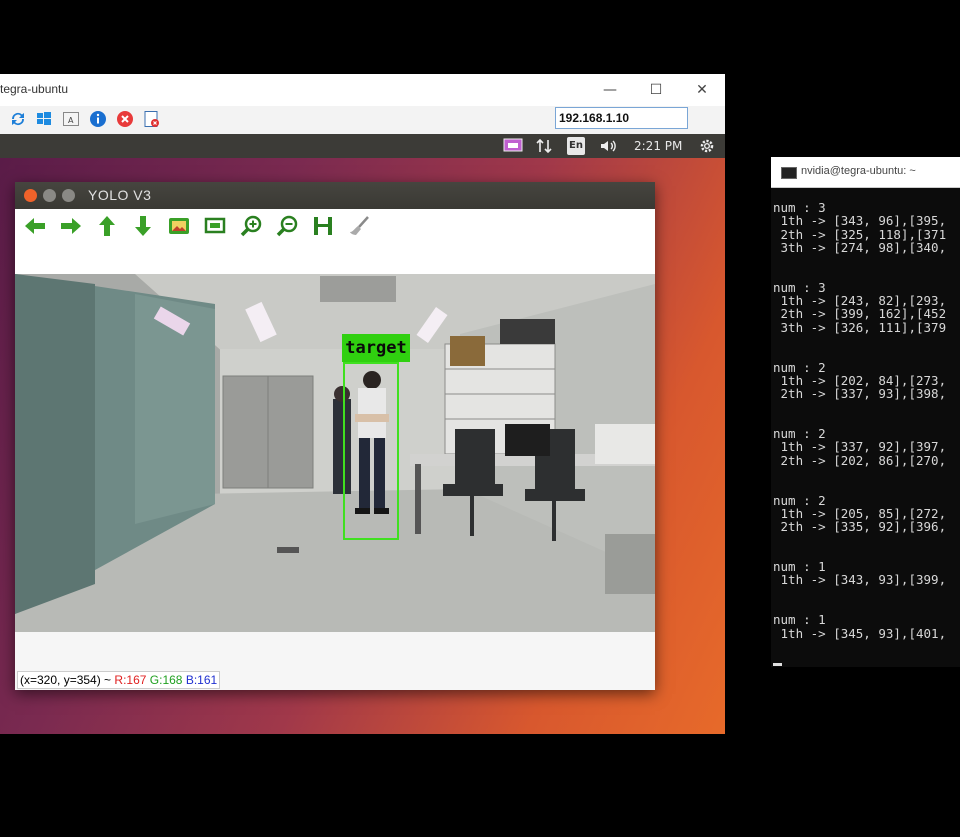  What do you see at coordinates (18, 119) in the screenshot?
I see `refresh-icon` at bounding box center [18, 119].